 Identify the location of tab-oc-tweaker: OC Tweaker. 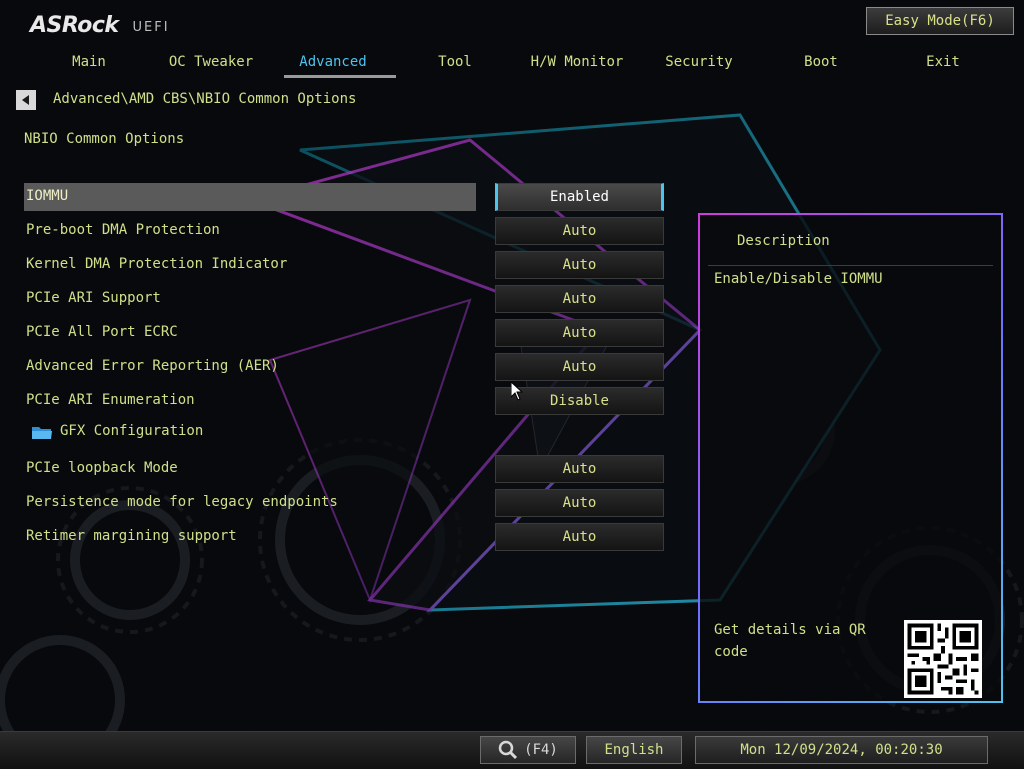
(211, 64).